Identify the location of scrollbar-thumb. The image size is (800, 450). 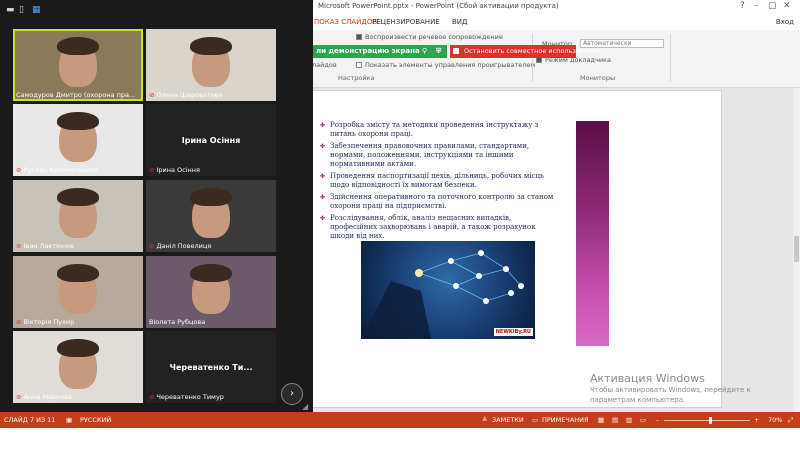
(796, 249).